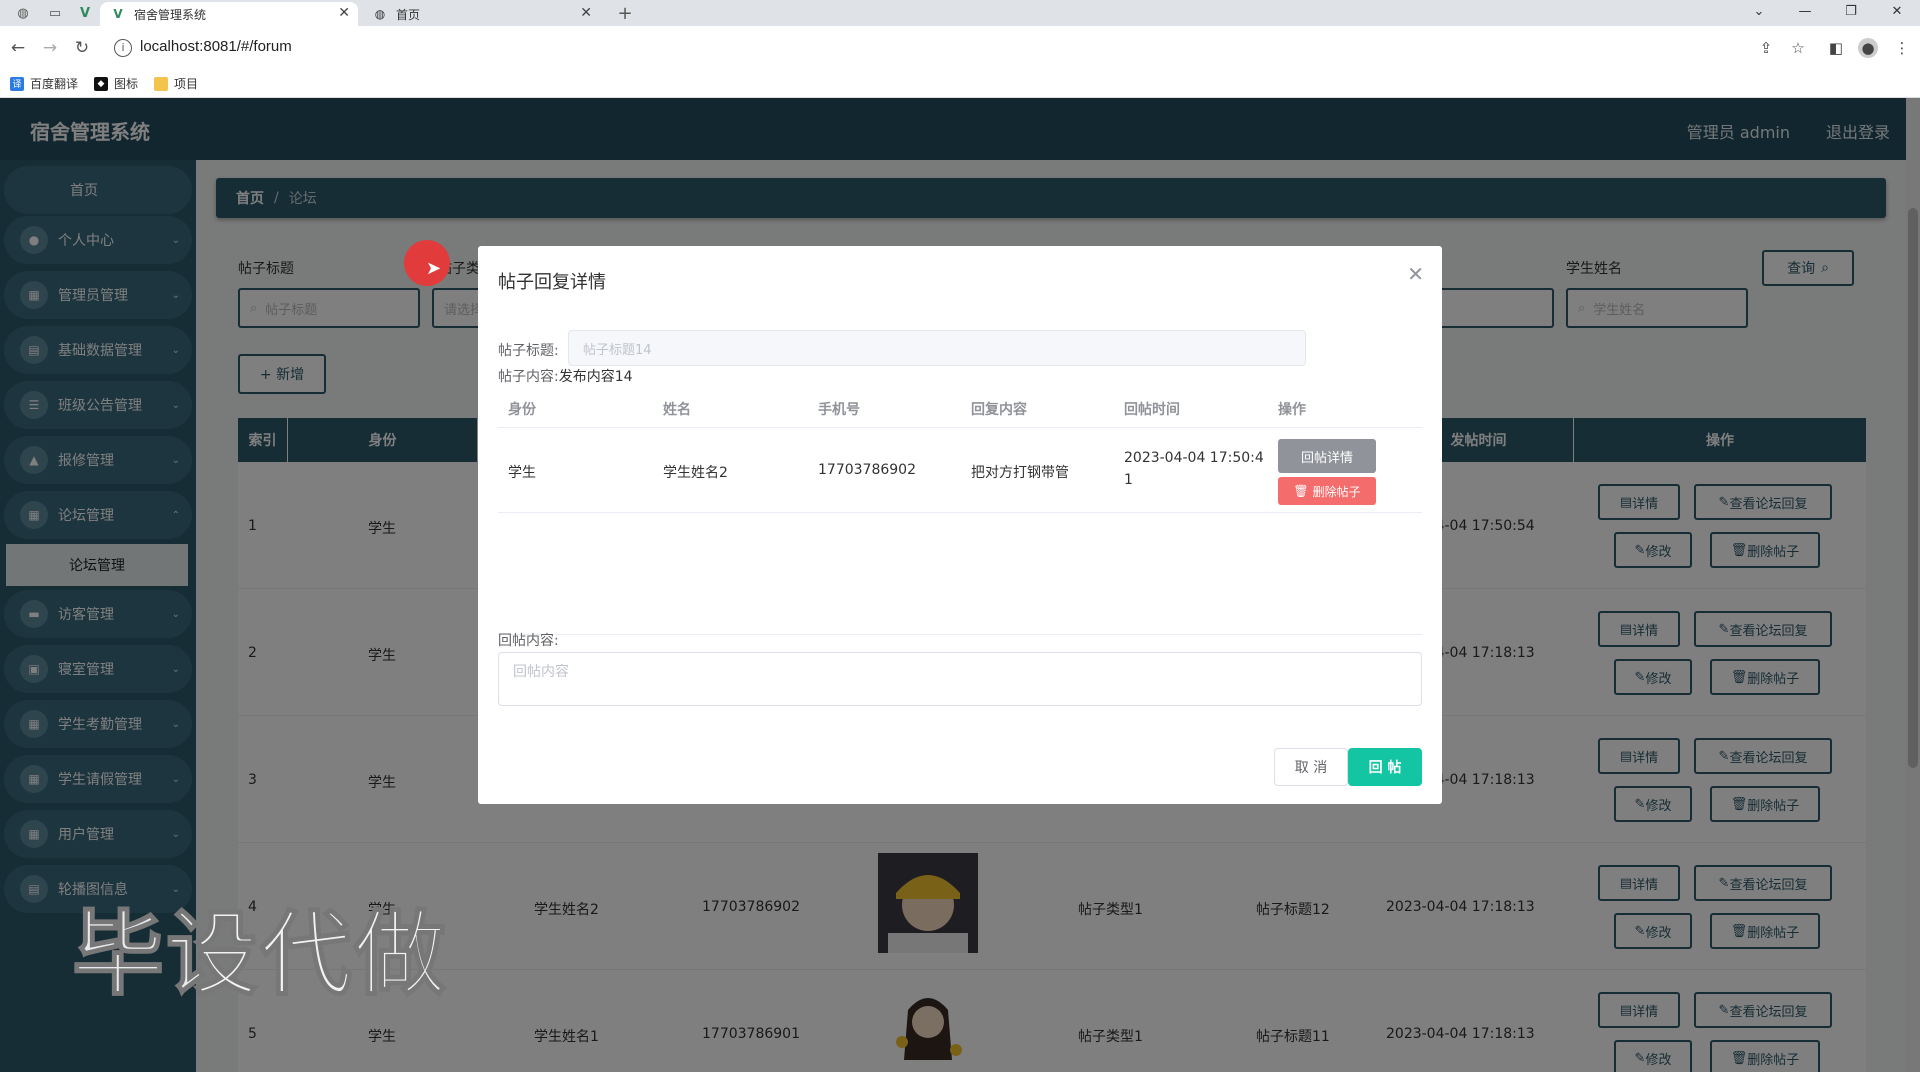  I want to click on bookmark-baidu-translate: 译百度翻译, so click(44, 83).